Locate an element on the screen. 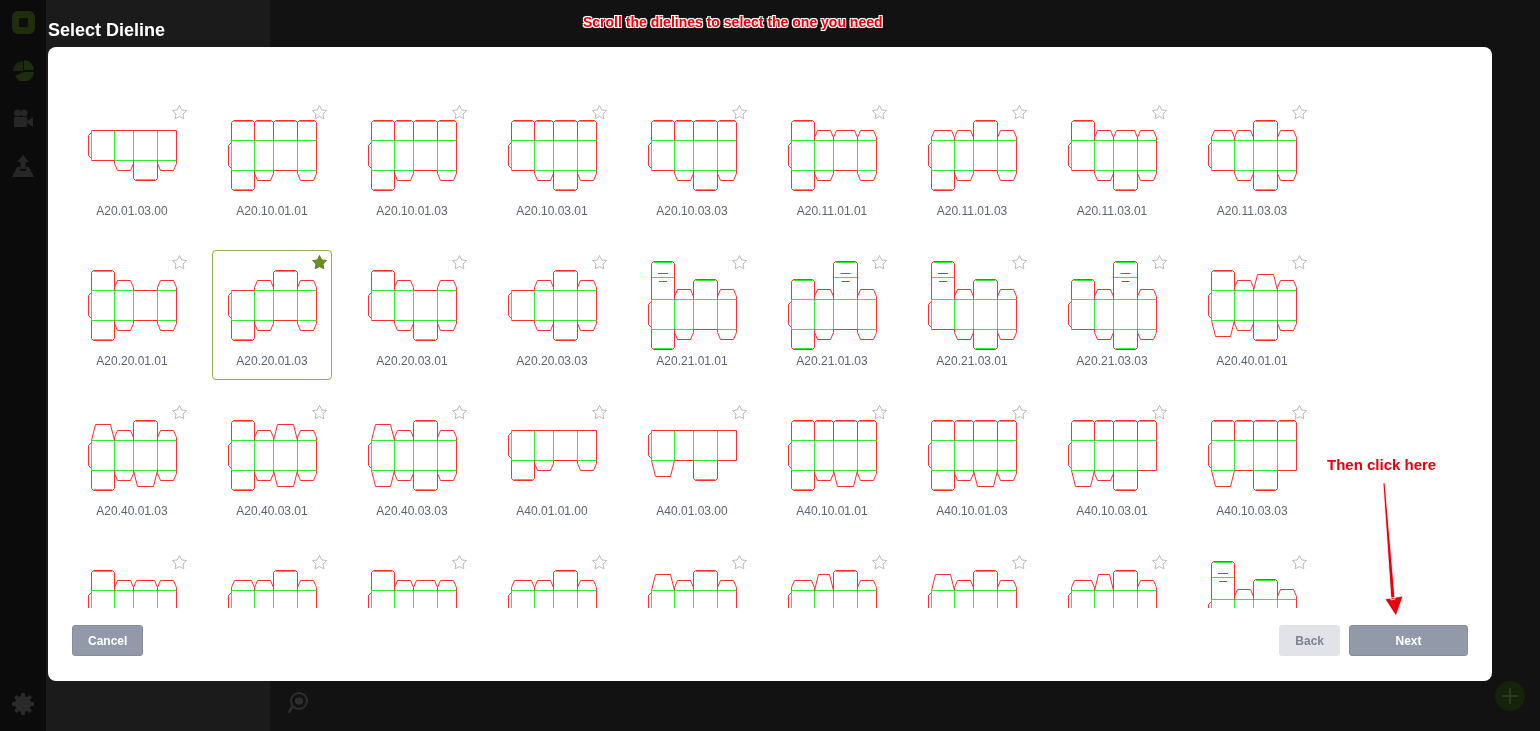 Image resolution: width=1540 pixels, height=731 pixels. dieline-tile: A20.11.03.03 is located at coordinates (1252, 165).